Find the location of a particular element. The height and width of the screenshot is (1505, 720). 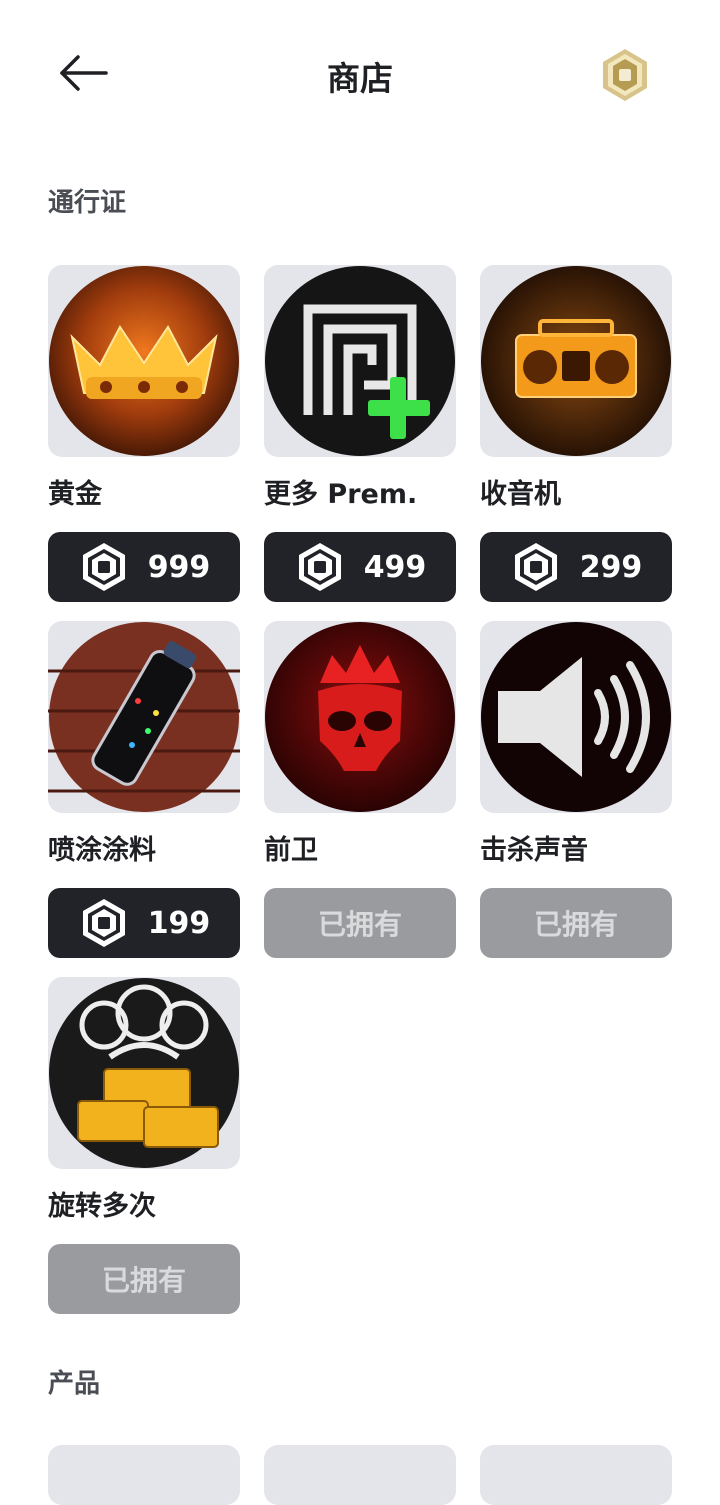

pass-card-gold: 黄金 999 is located at coordinates (144, 433).